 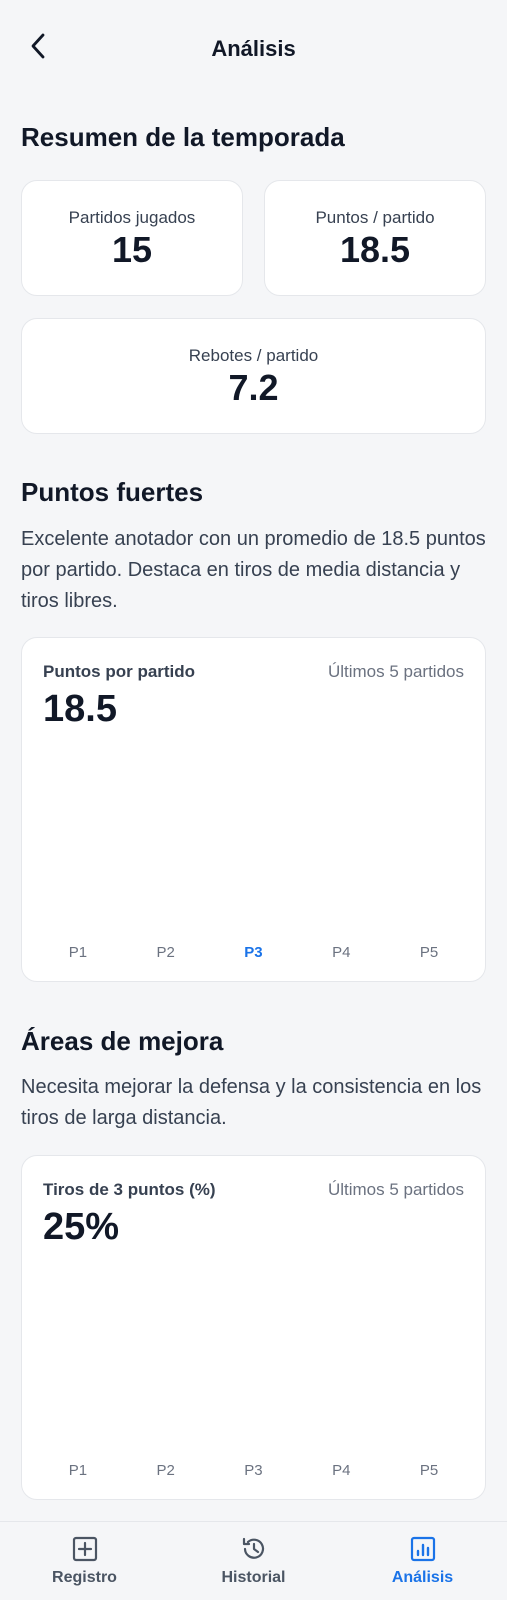 I want to click on plus-square-icon, so click(x=85, y=1549).